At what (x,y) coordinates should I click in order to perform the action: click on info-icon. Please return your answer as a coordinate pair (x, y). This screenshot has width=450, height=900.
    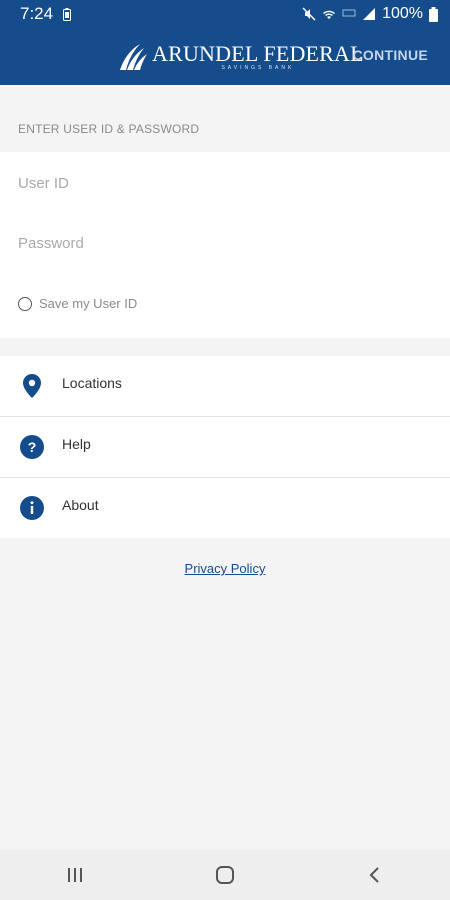
    Looking at the image, I should click on (32, 508).